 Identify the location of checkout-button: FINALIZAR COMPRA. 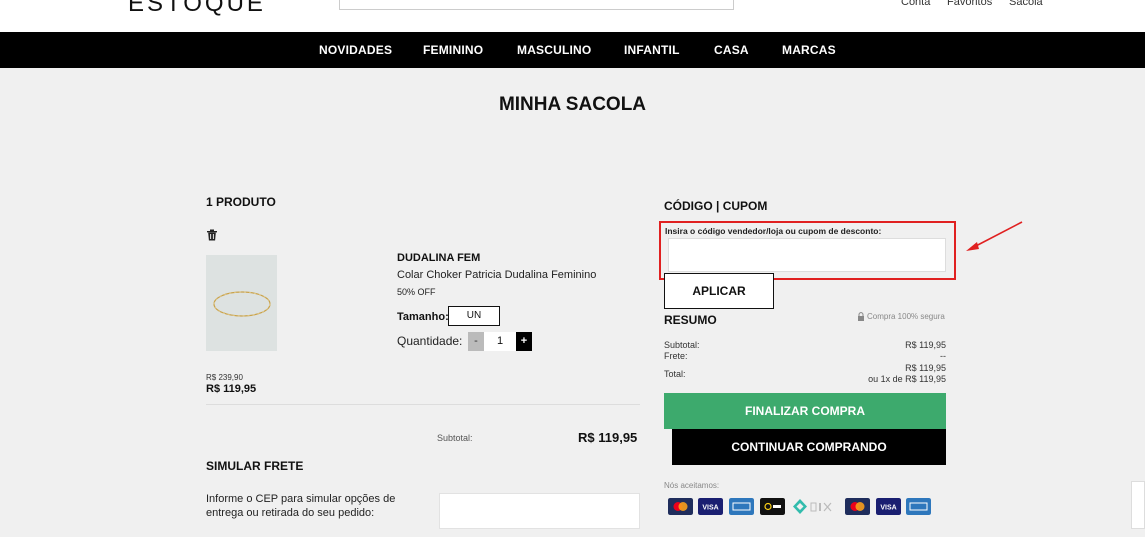
(805, 411).